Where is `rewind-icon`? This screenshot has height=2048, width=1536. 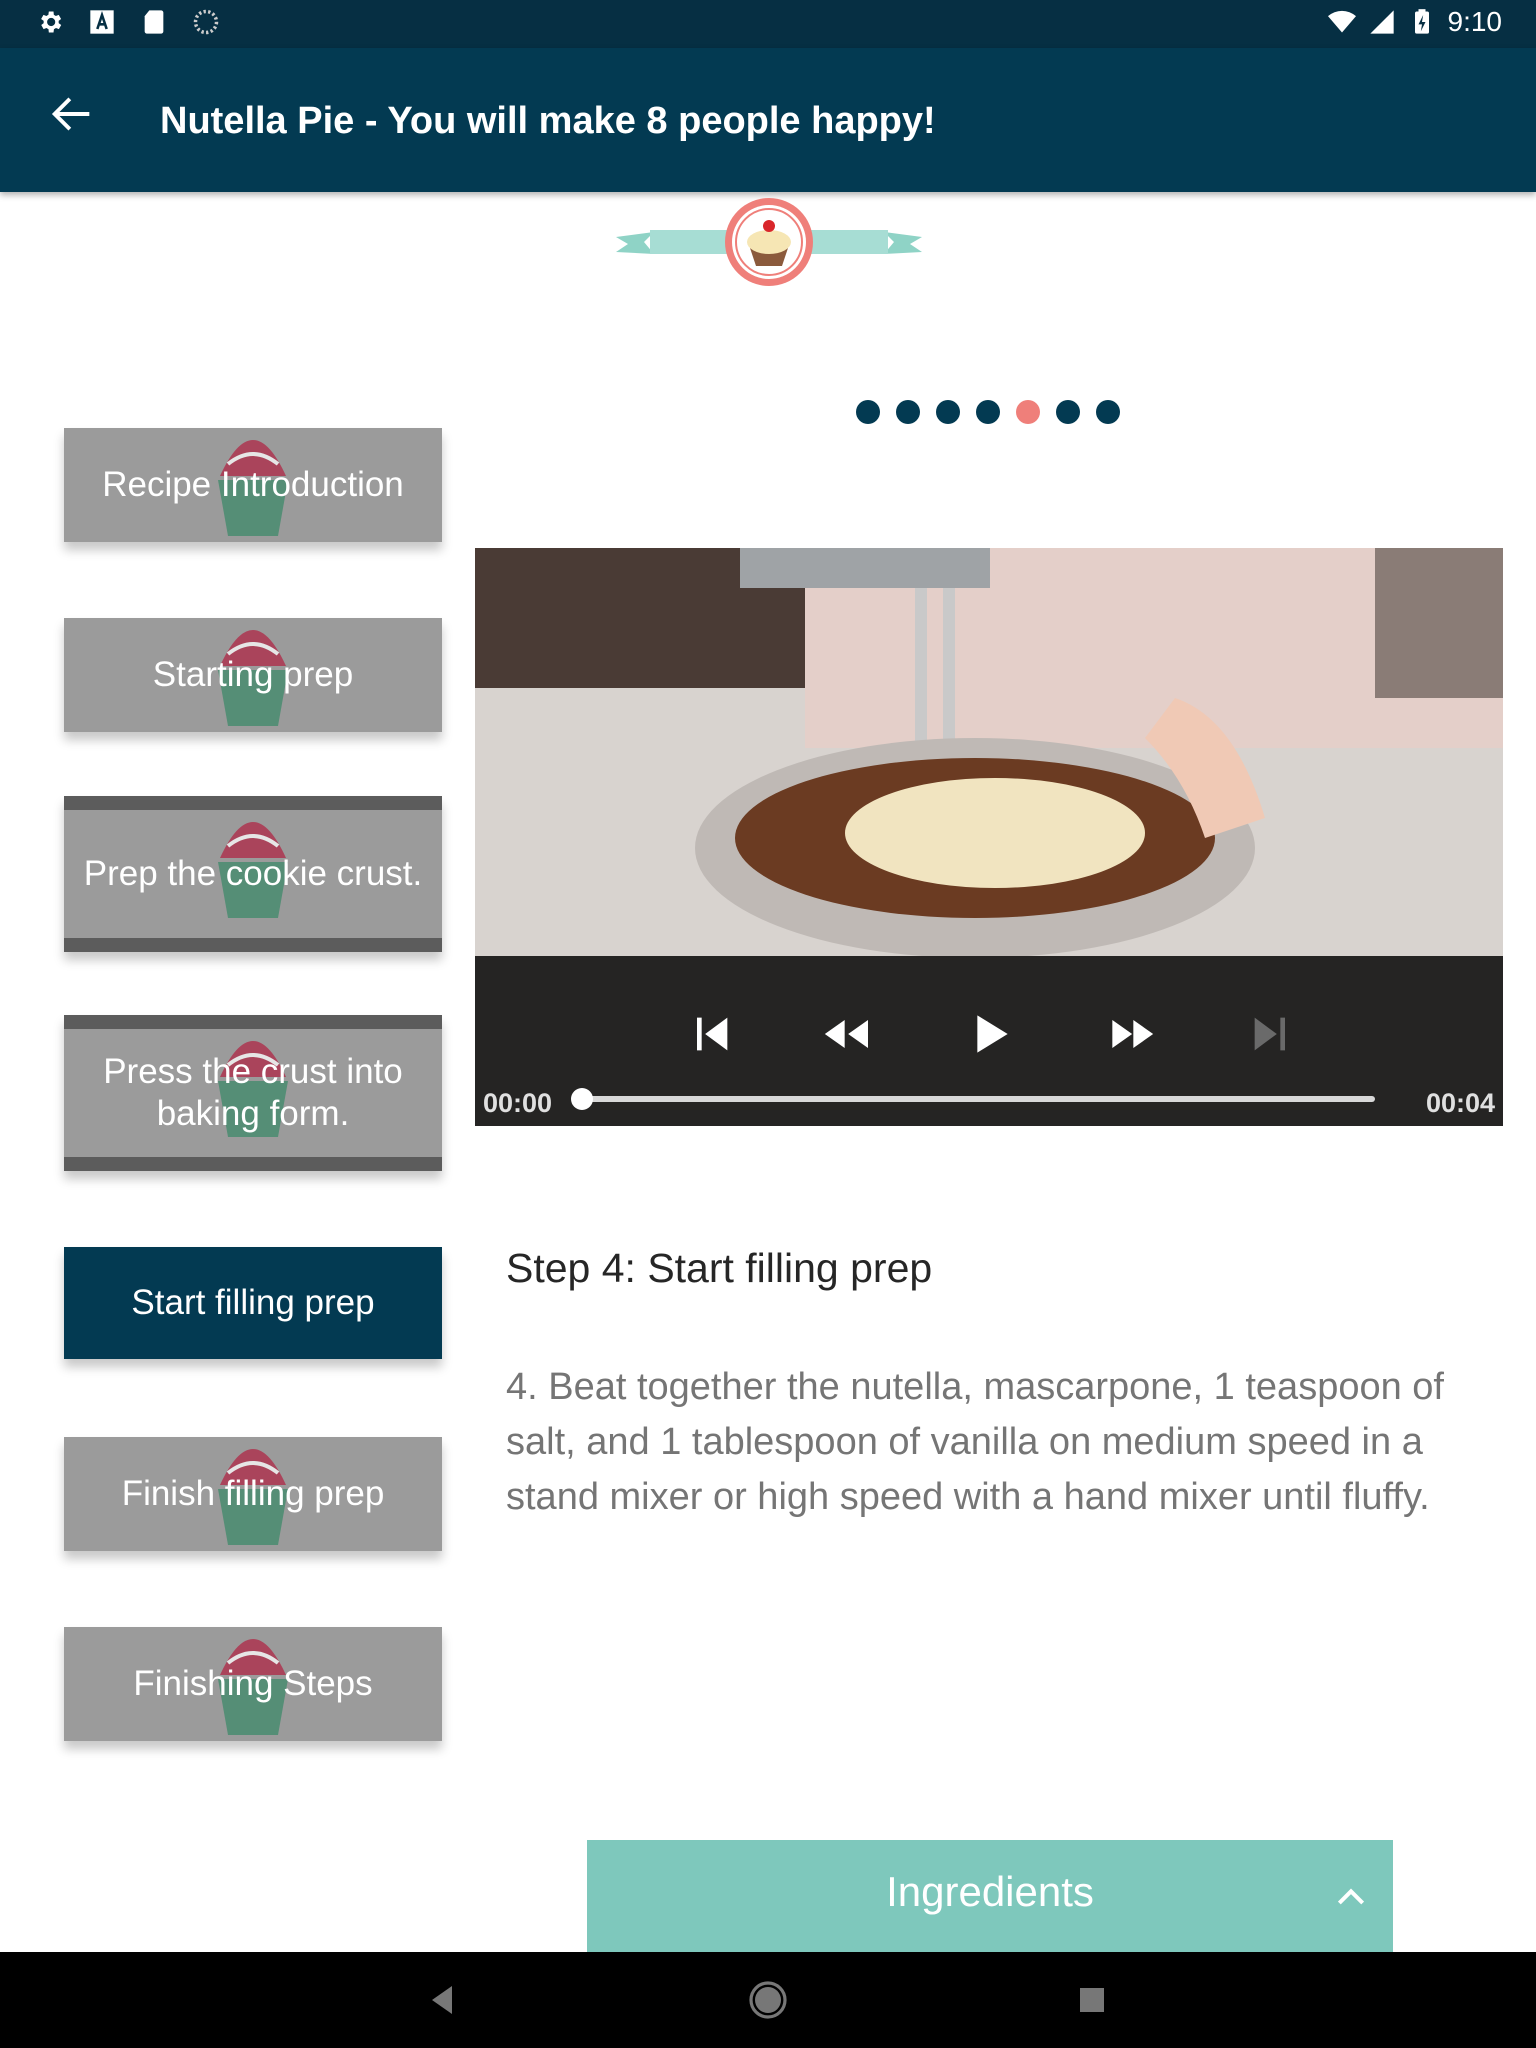 rewind-icon is located at coordinates (847, 1034).